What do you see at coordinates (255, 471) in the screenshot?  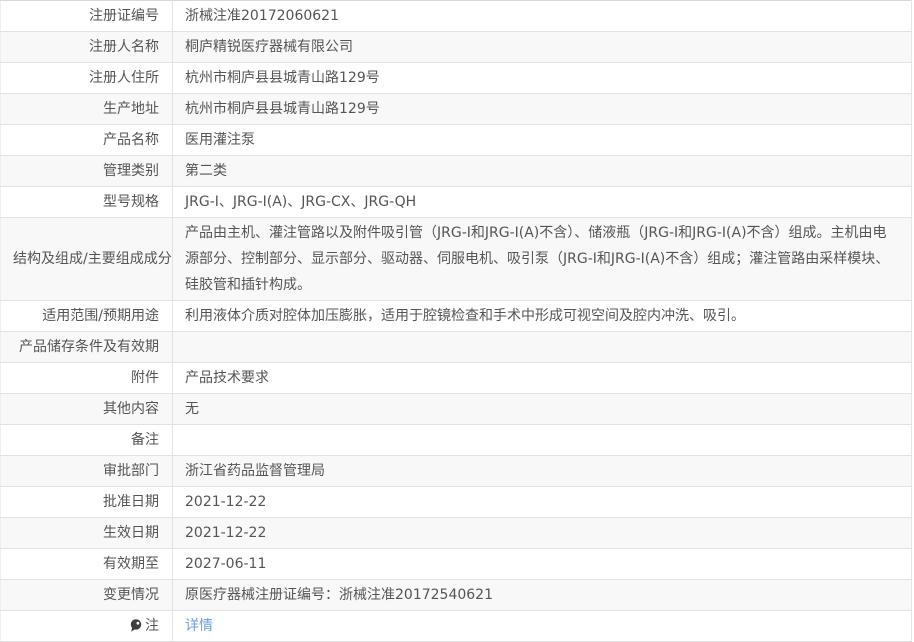 I see `row-value: 浙江省药品监督管理局` at bounding box center [255, 471].